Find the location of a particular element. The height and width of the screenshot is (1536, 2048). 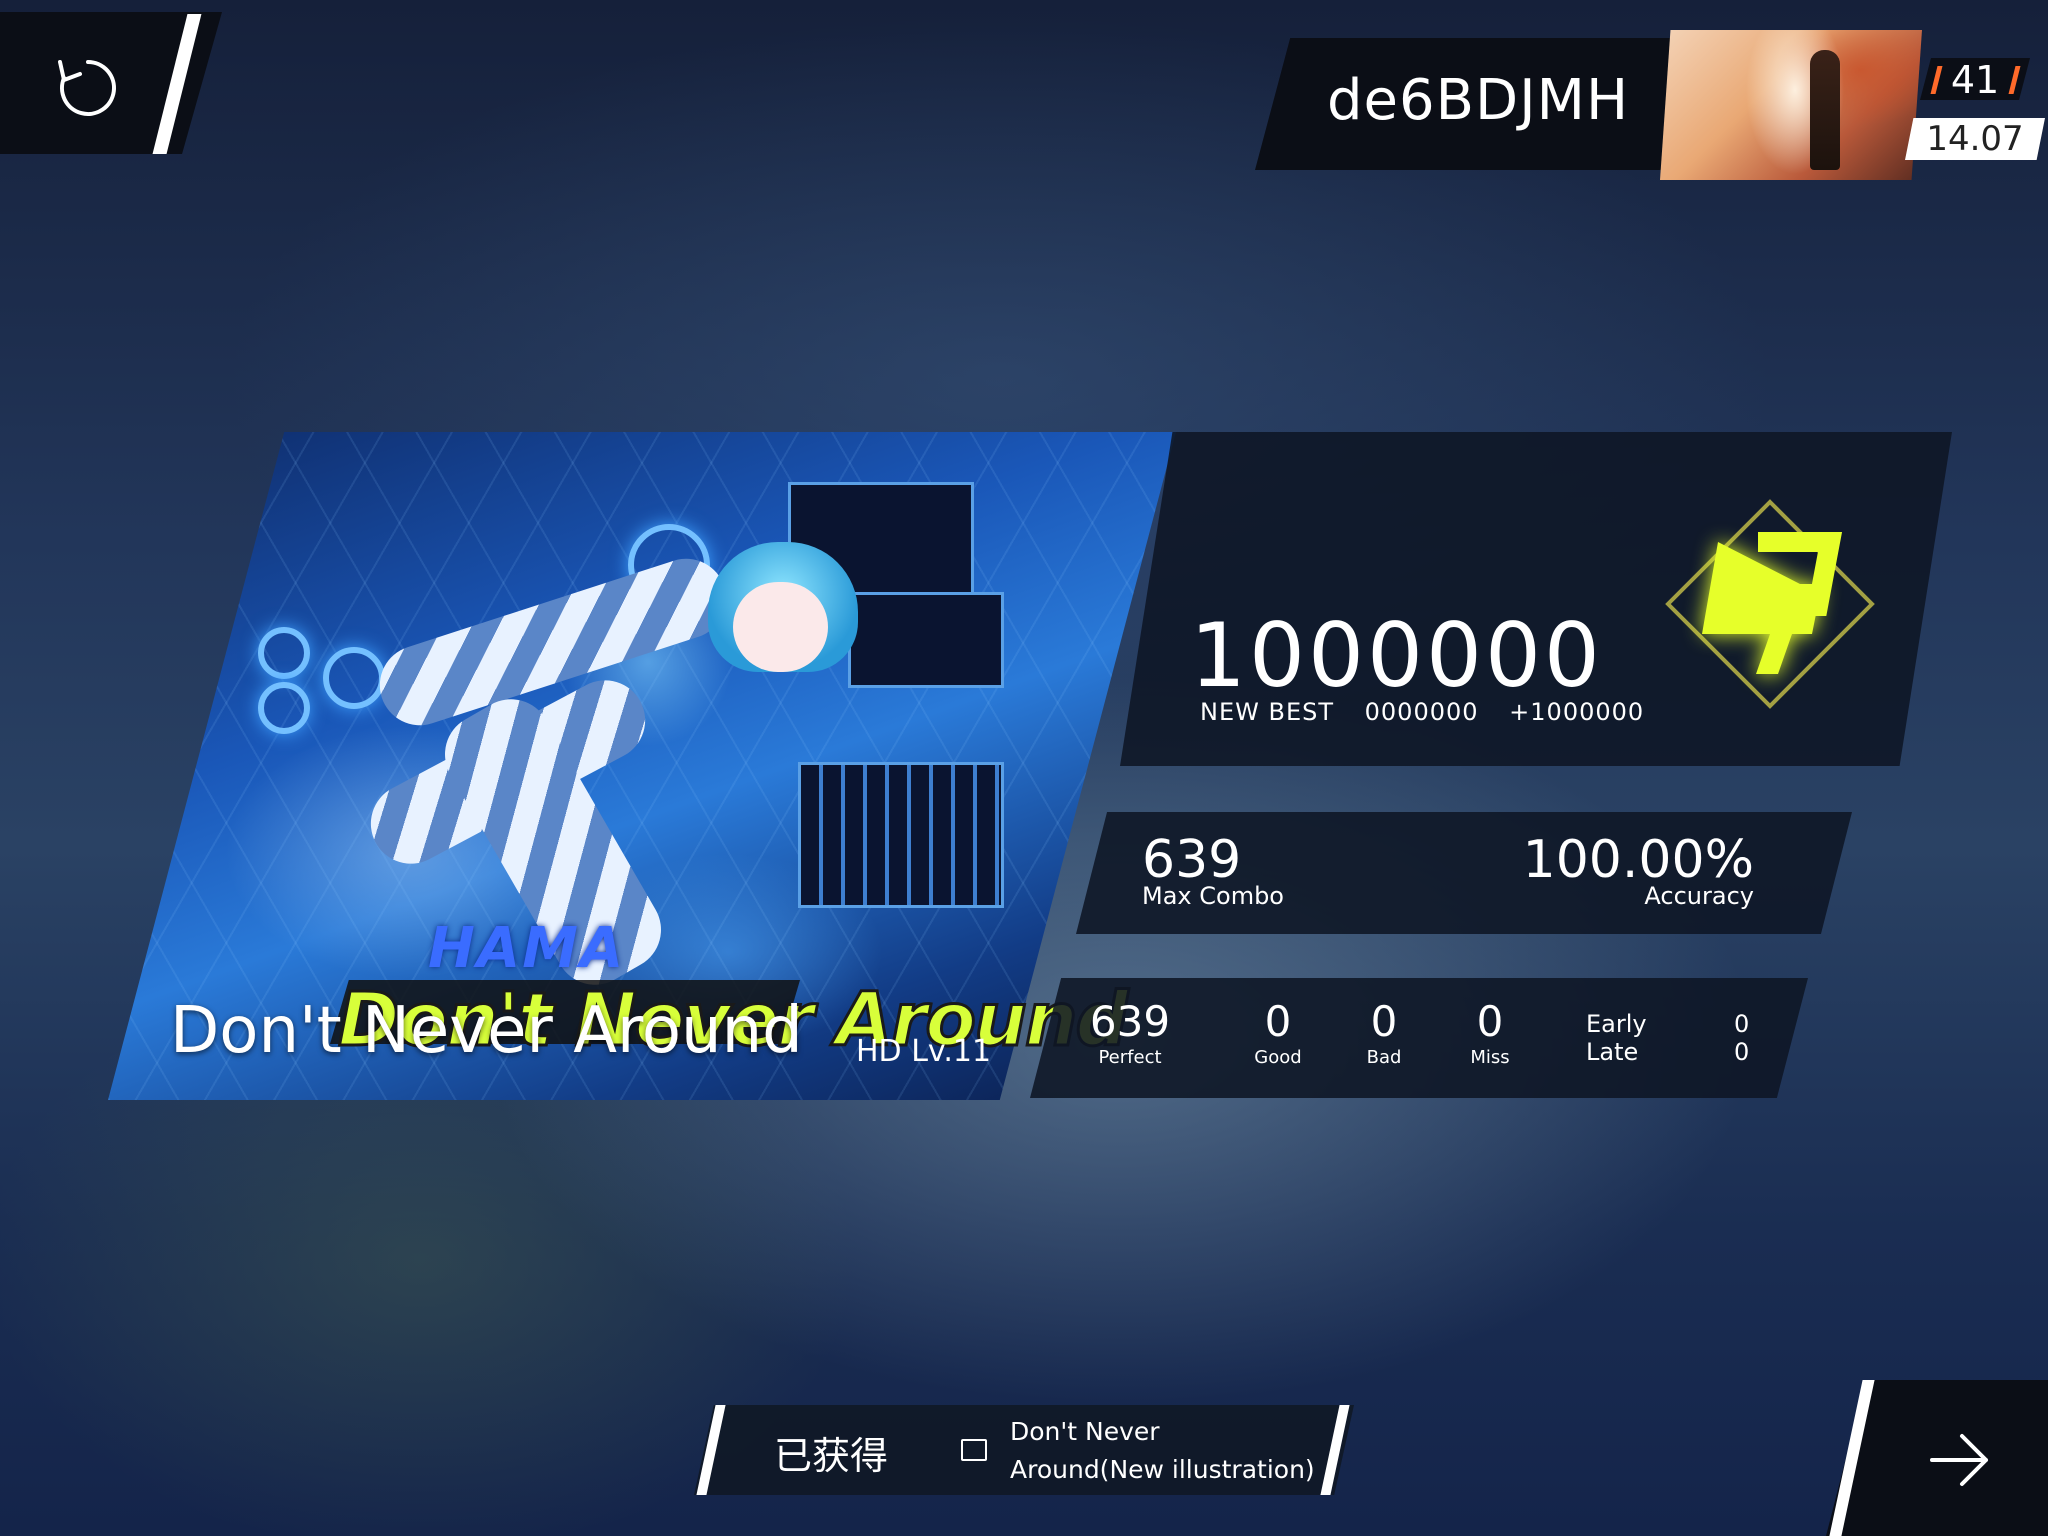

good-stat: 0 Good is located at coordinates (1278, 1034).